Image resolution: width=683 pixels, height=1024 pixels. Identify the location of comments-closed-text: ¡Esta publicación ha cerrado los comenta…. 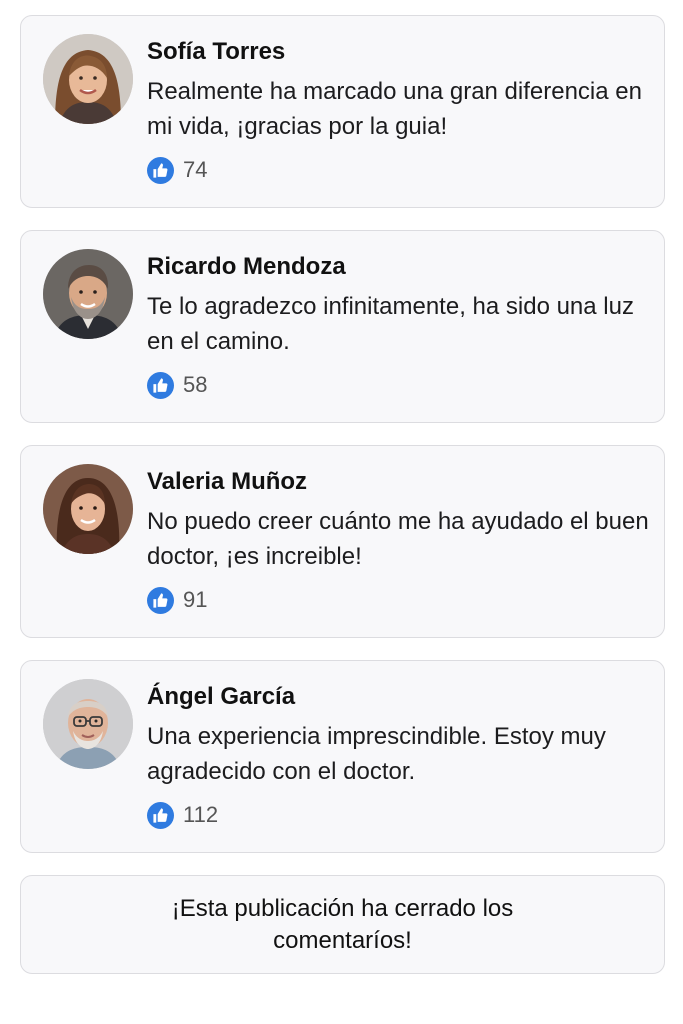
(342, 924).